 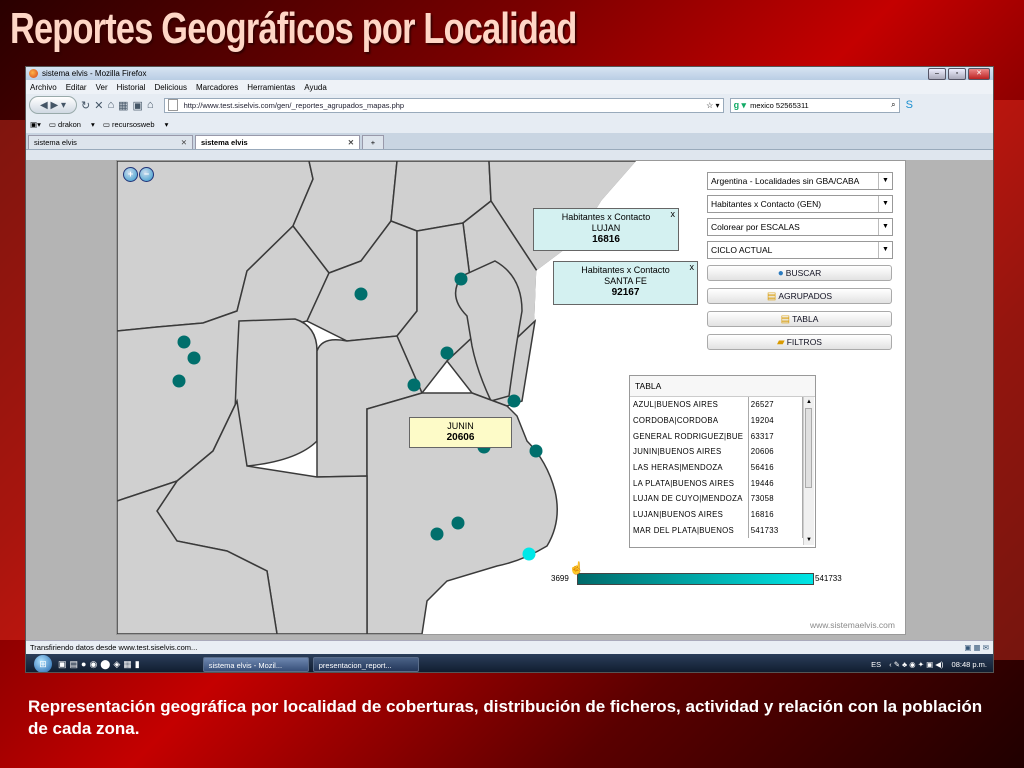 I want to click on toolbar-icon-b: ▣, so click(x=138, y=105).